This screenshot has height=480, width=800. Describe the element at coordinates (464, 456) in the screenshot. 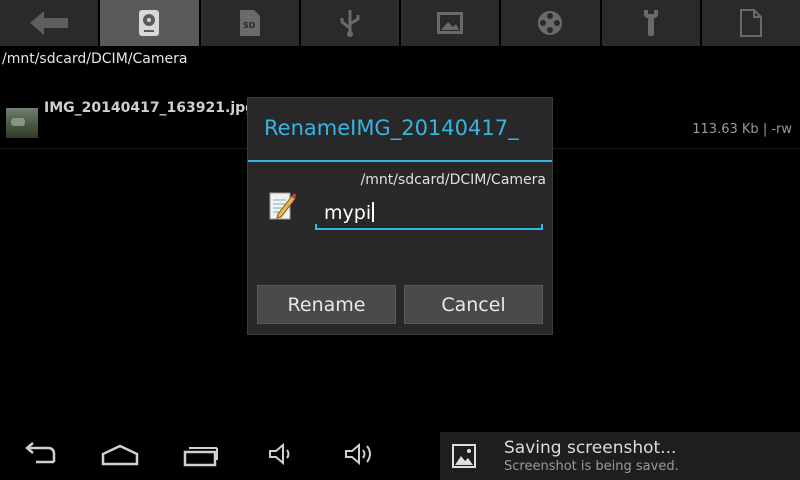

I see `screenshot-image-icon` at that location.